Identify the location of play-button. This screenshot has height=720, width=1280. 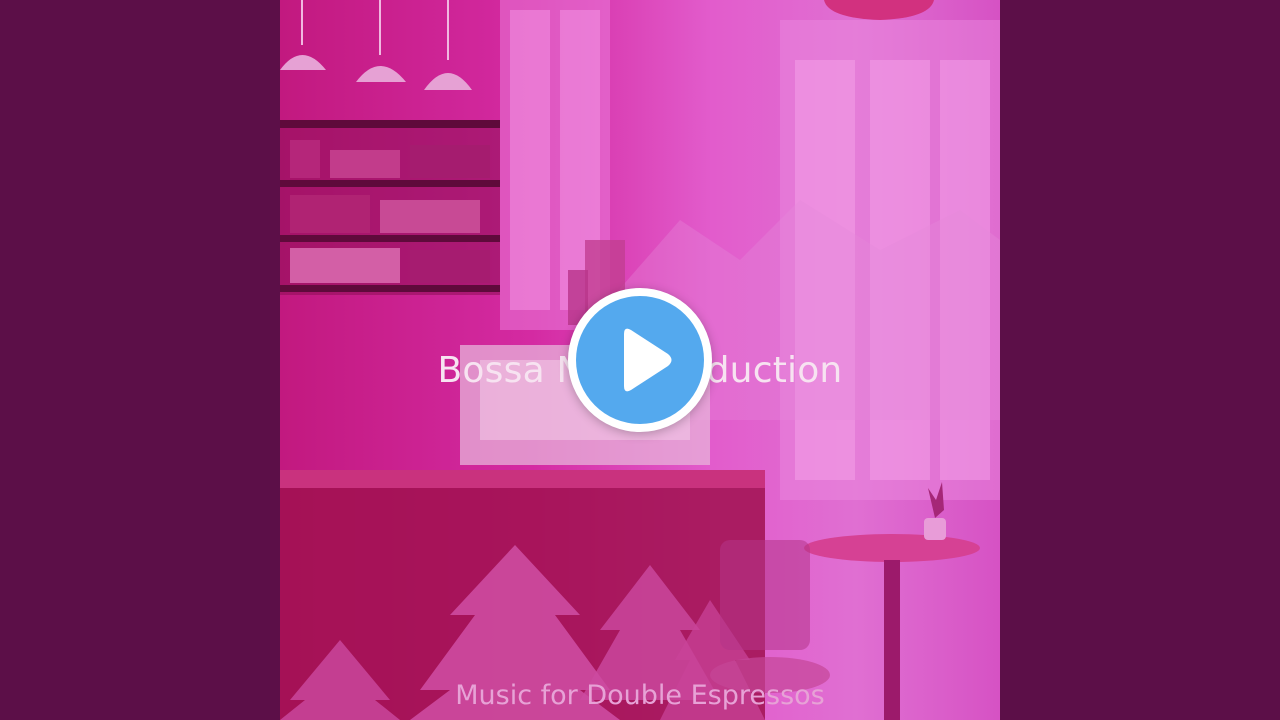
(640, 360).